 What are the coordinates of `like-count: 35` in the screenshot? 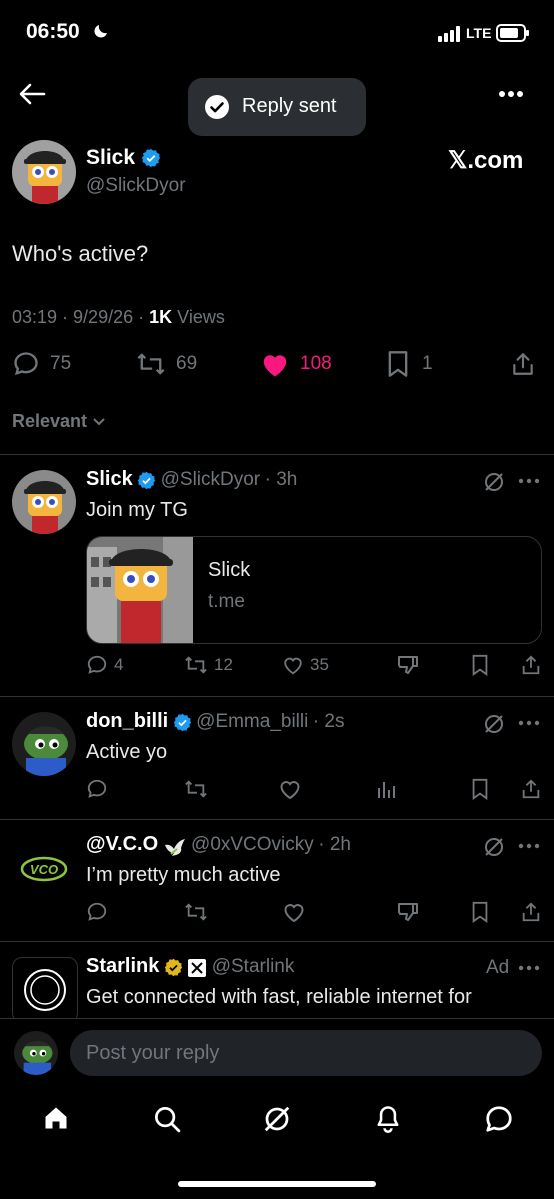 It's located at (319, 664).